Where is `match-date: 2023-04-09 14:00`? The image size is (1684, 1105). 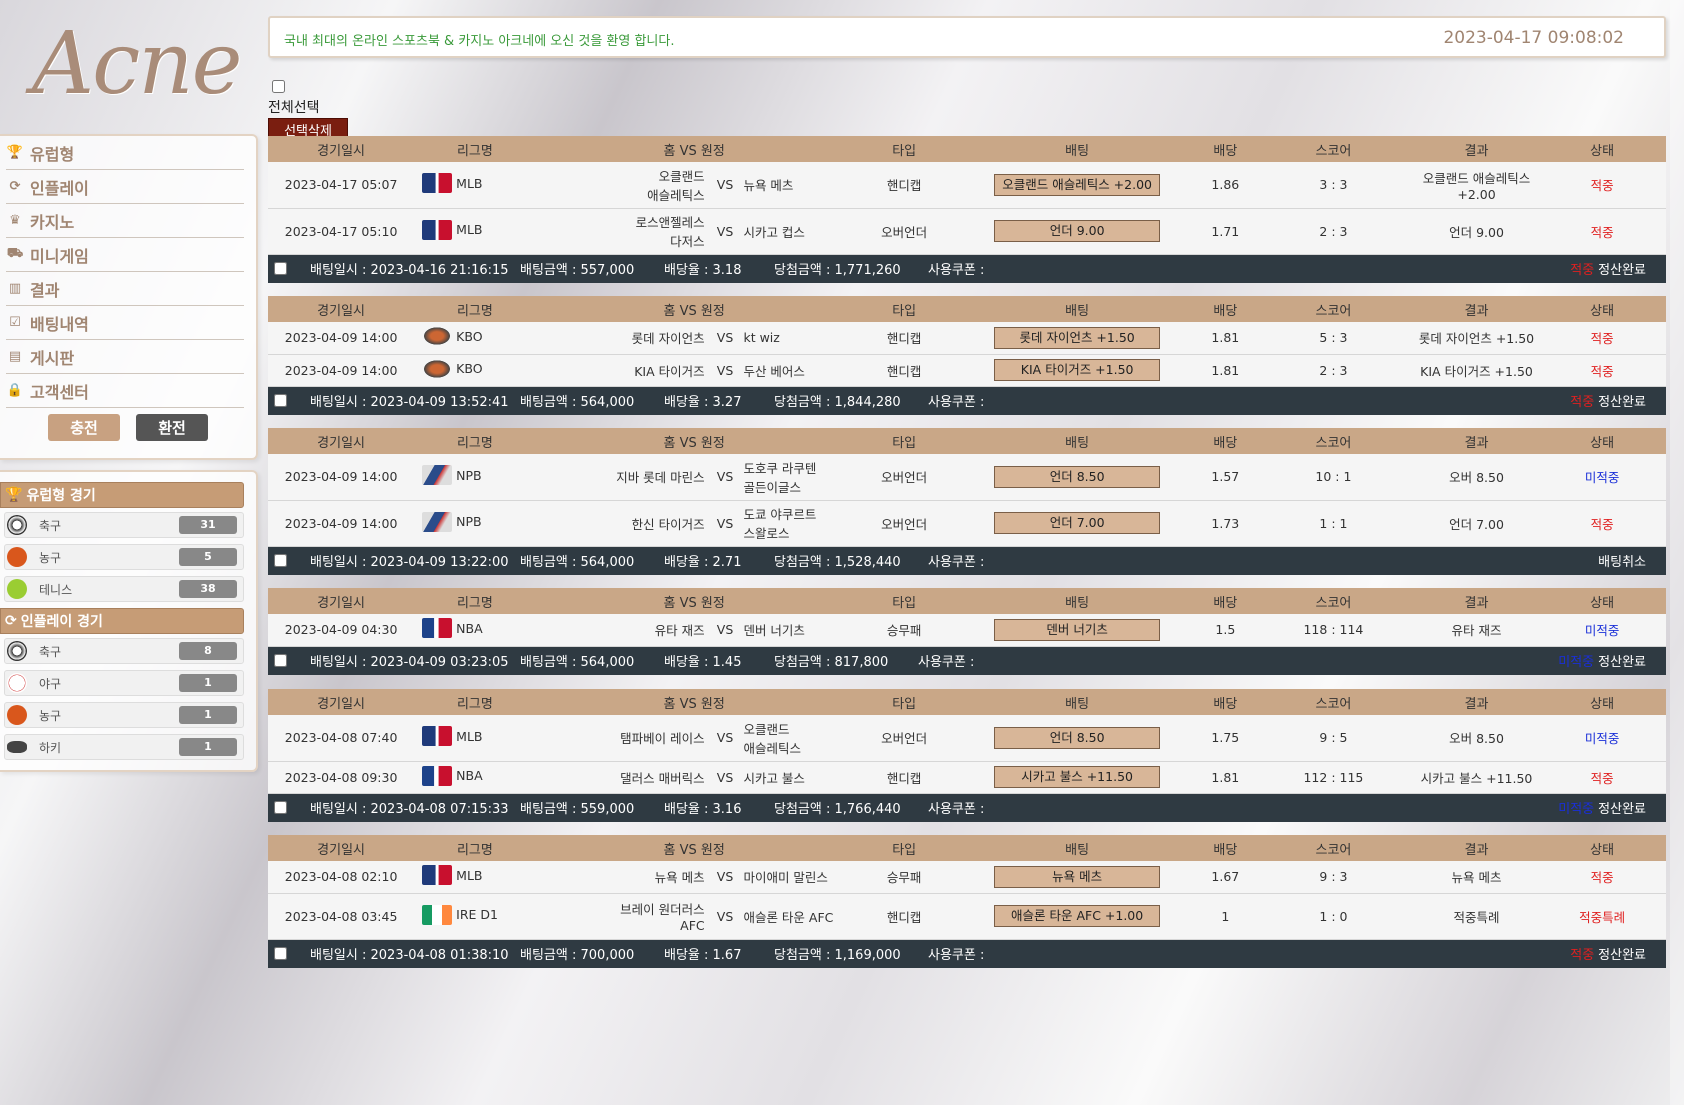
match-date: 2023-04-09 14:00 is located at coordinates (341, 477).